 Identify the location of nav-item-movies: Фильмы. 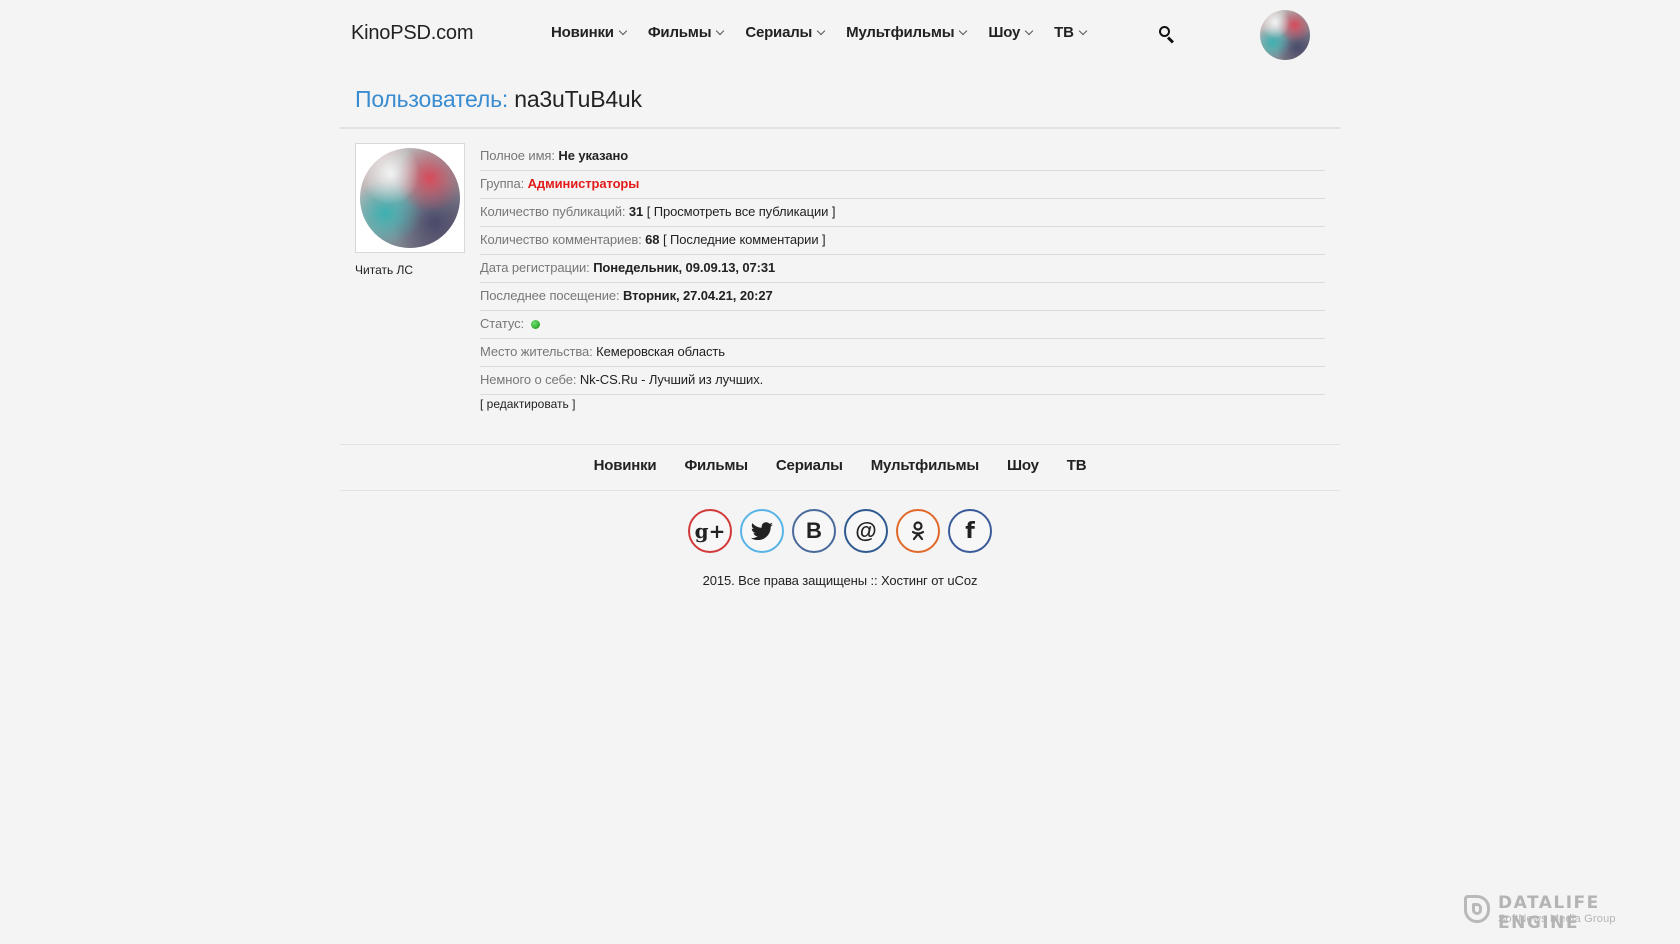
(686, 32).